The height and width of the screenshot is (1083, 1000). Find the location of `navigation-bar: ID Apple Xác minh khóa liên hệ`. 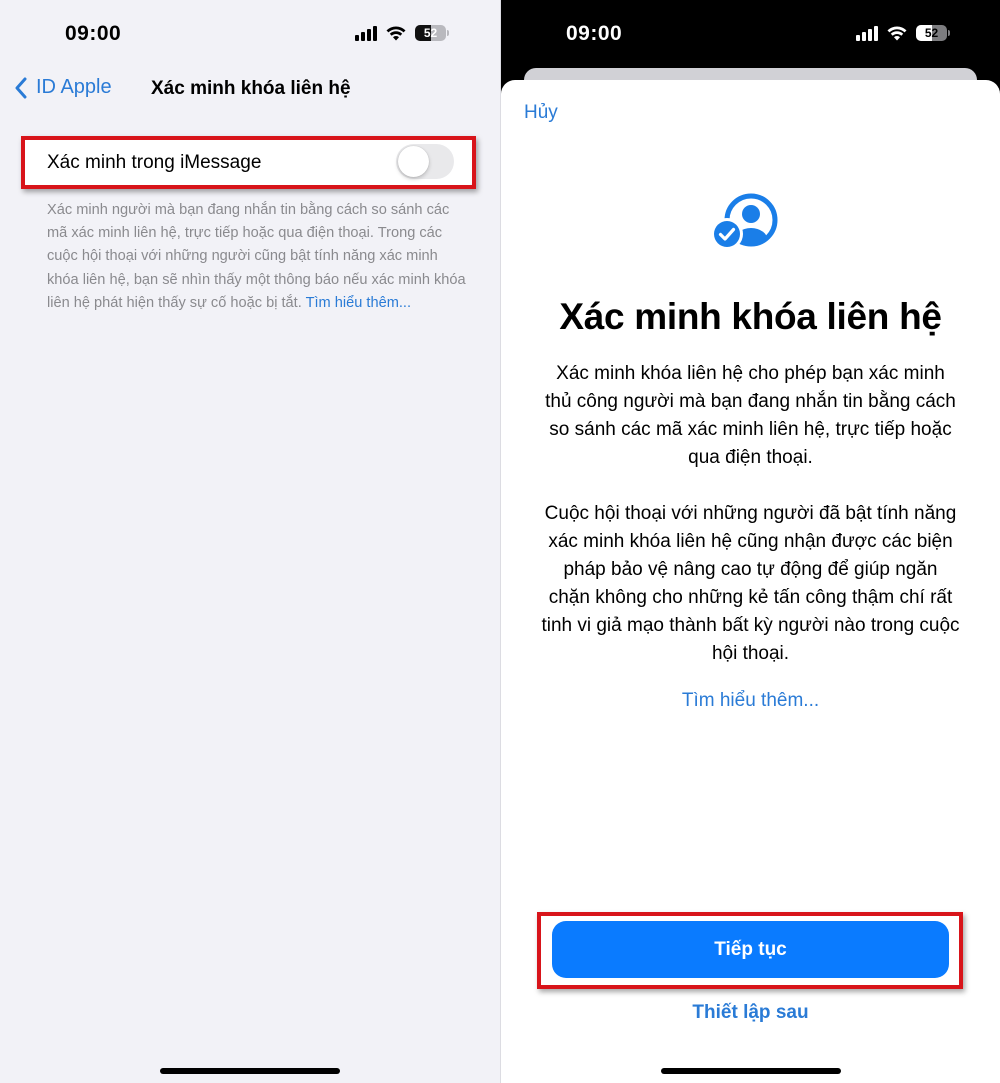

navigation-bar: ID Apple Xác minh khóa liên hệ is located at coordinates (250, 89).